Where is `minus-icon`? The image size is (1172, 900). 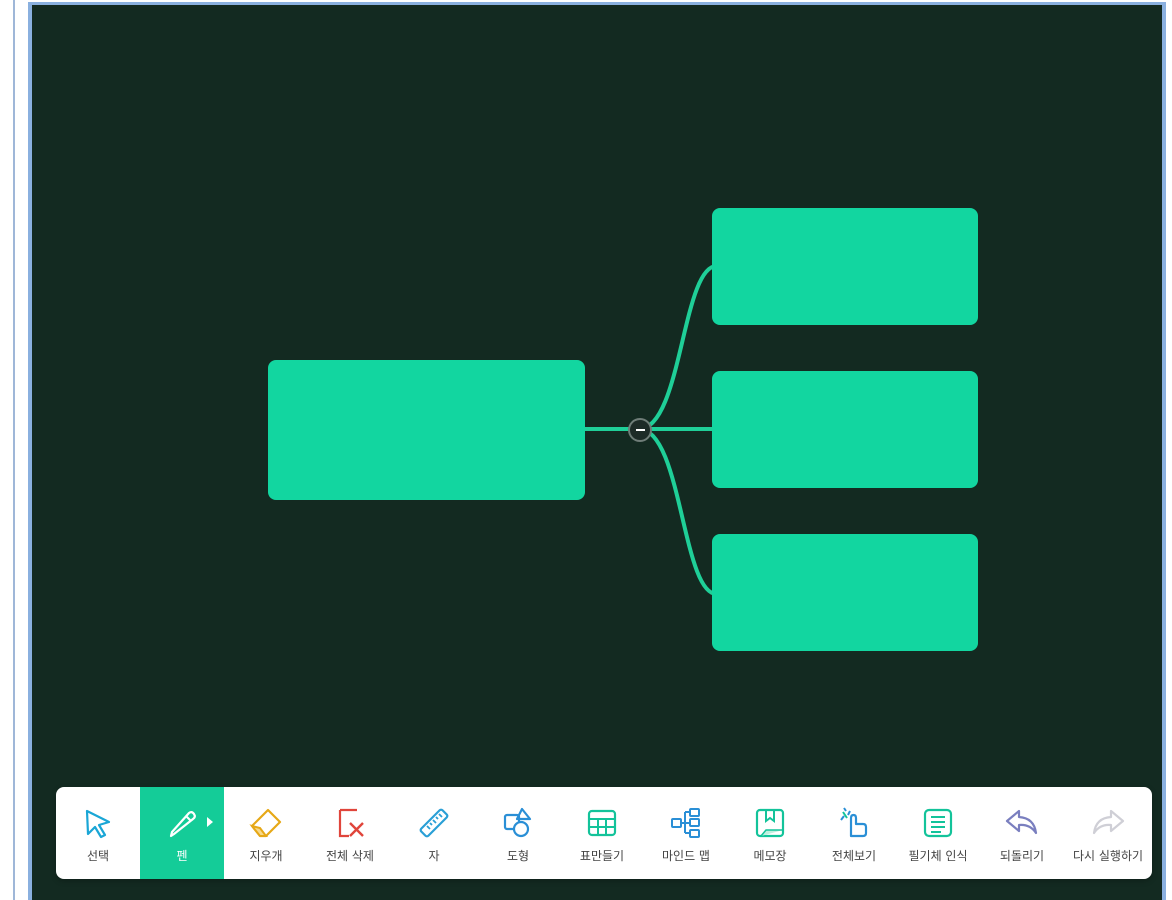
minus-icon is located at coordinates (640, 430).